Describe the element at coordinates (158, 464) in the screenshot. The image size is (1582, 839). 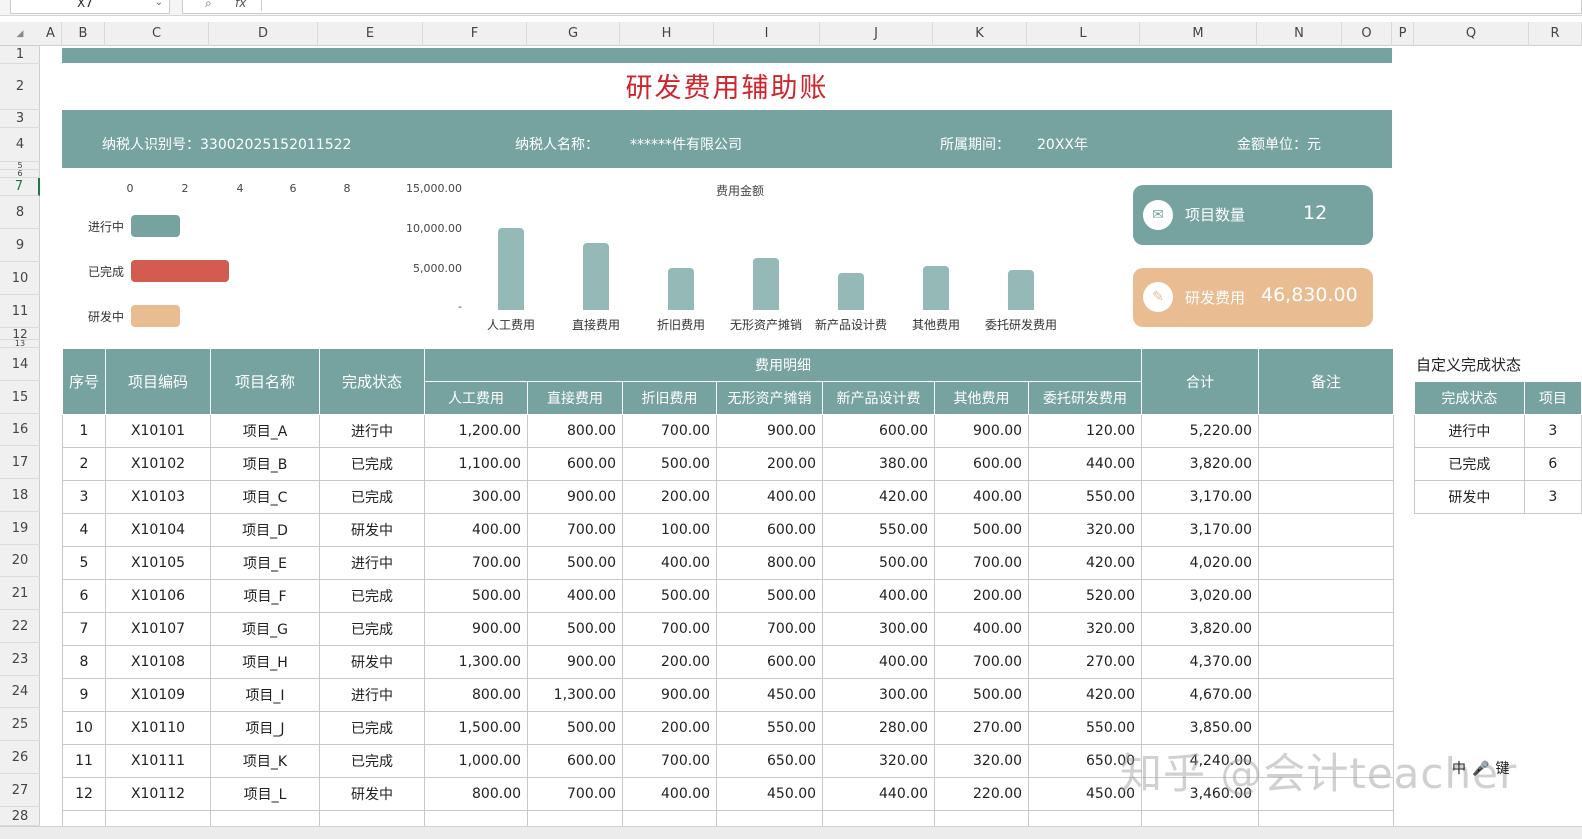
I see `cell-code: X10102` at that location.